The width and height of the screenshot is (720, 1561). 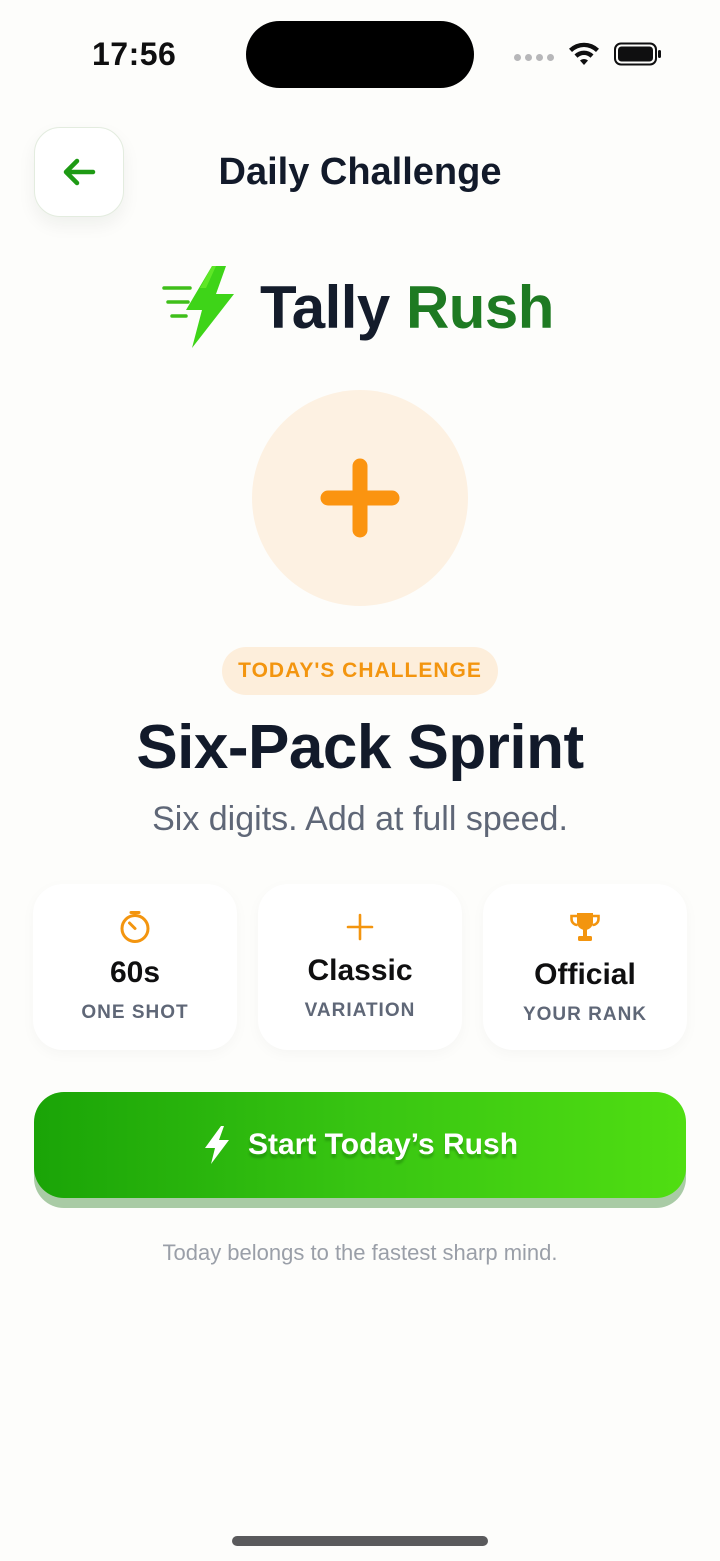 What do you see at coordinates (360, 1010) in the screenshot?
I see `stat-label: VARIATION` at bounding box center [360, 1010].